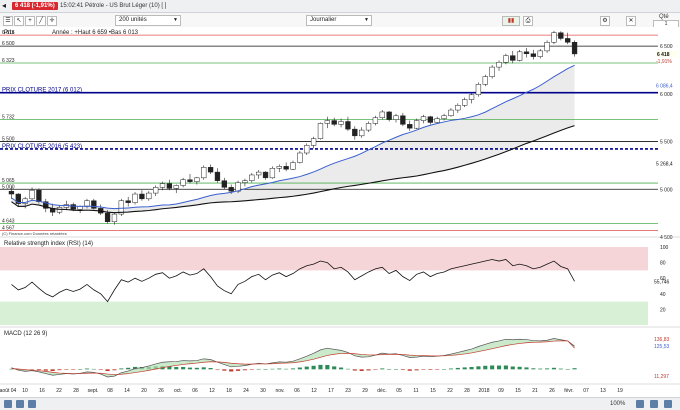 The height and width of the screenshot is (410, 680). Describe the element at coordinates (381, 391) in the screenshot. I see `x-tick-label: déc.` at that location.